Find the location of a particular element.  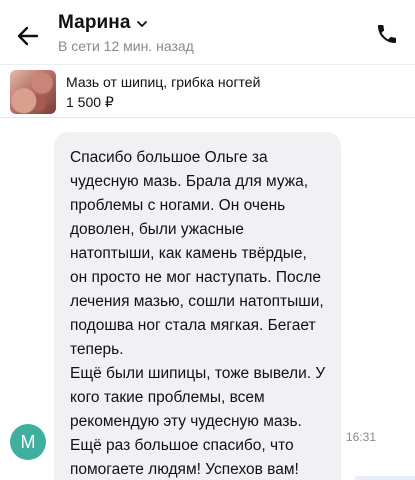

contact-name: Марина is located at coordinates (94, 22).